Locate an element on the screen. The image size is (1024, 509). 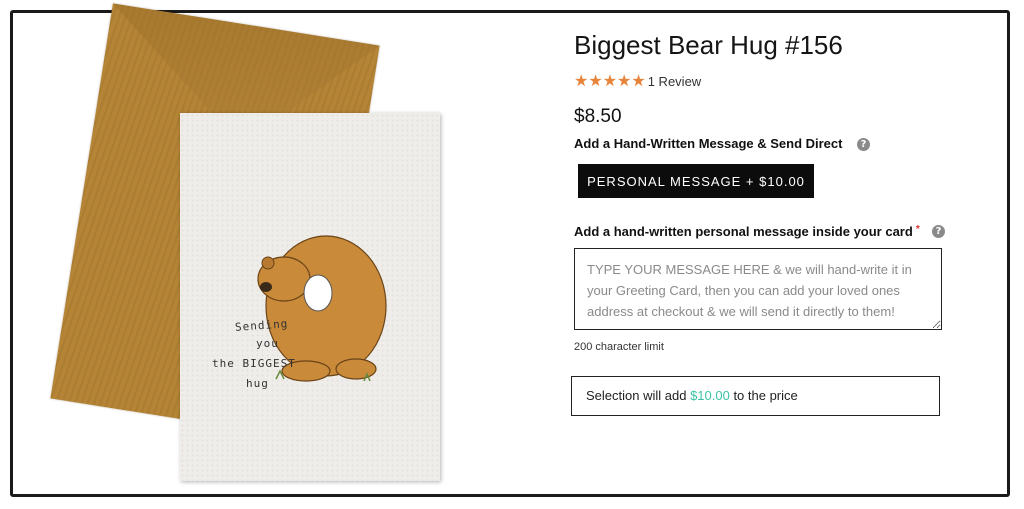
product-rating: ★★★★★ 1 Review is located at coordinates (637, 81).